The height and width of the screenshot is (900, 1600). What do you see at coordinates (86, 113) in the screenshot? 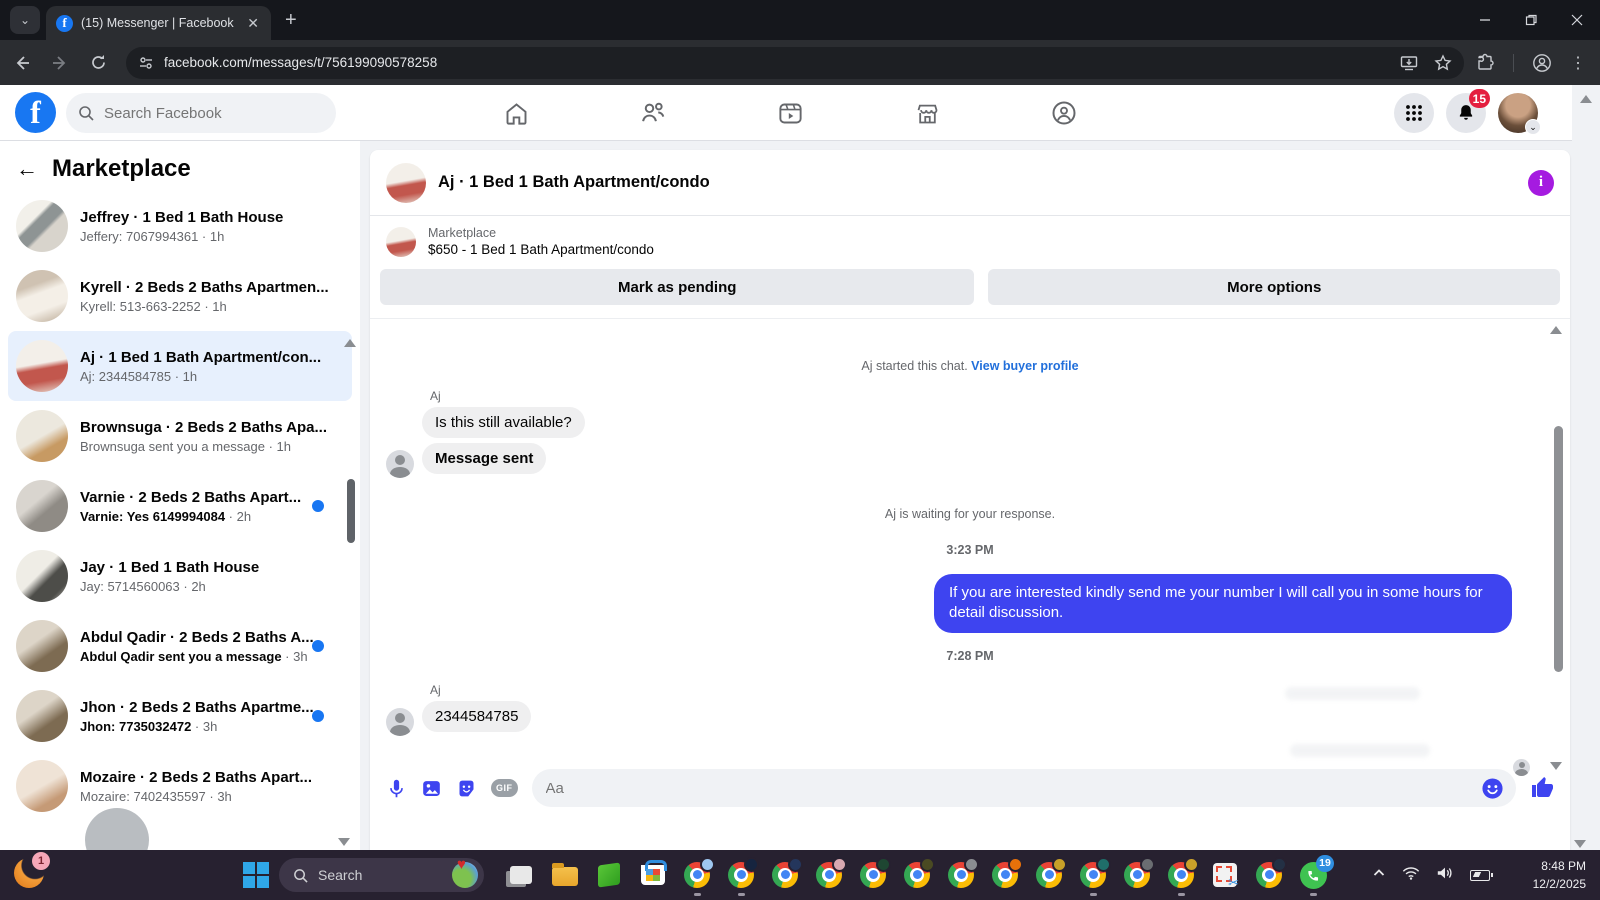
I see `search-icon` at bounding box center [86, 113].